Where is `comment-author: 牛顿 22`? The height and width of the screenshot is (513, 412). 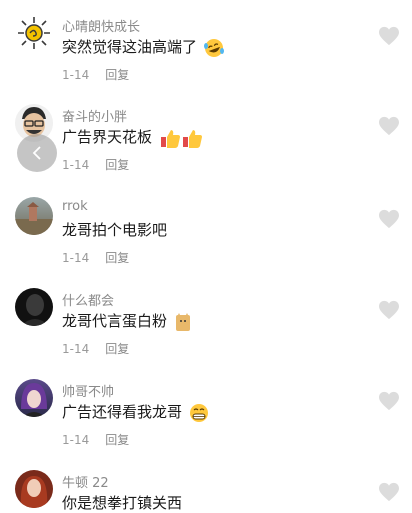
comment-author: 牛顿 22 is located at coordinates (85, 481).